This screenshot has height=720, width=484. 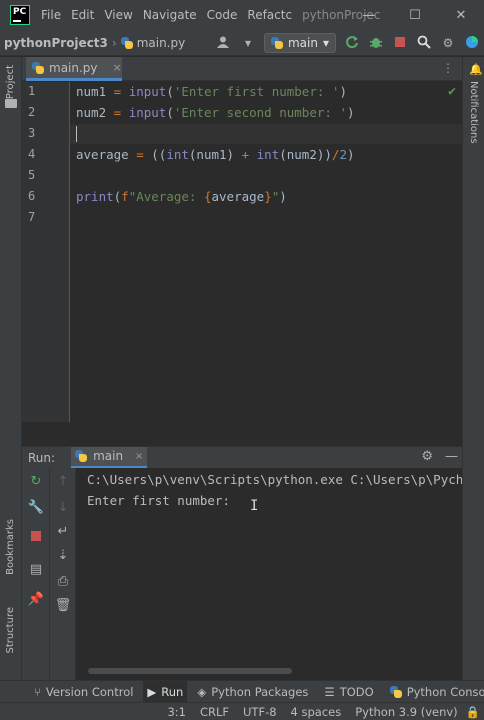 I want to click on tabs-menu-icon: ⋮, so click(x=448, y=68).